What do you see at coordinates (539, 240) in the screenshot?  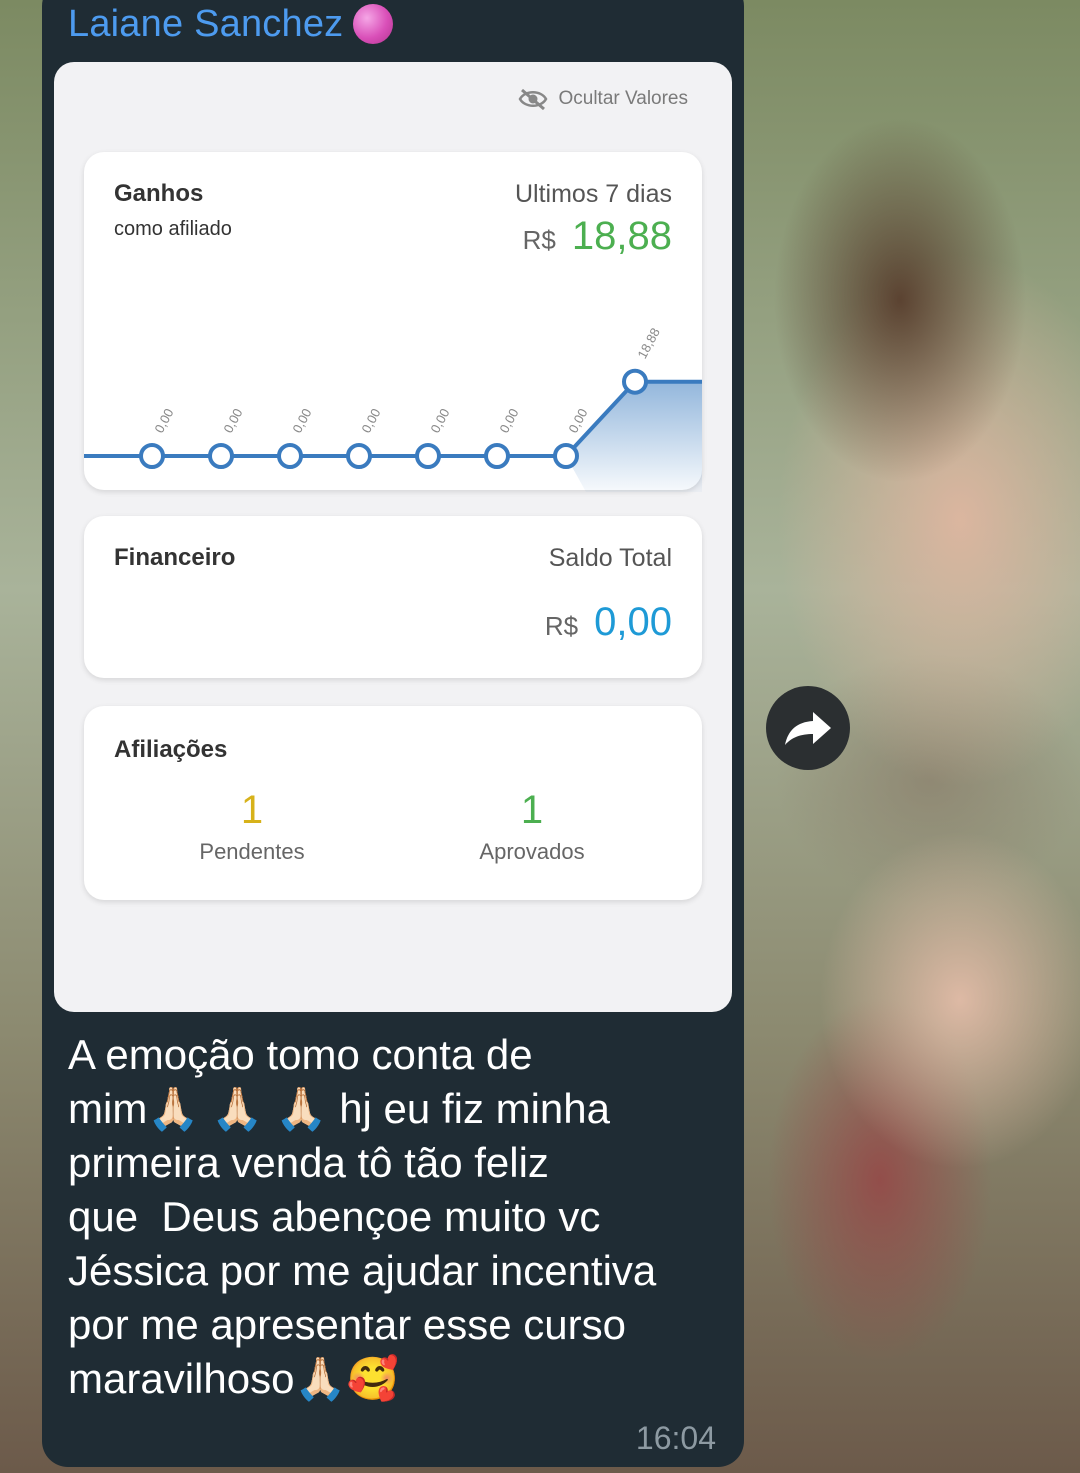 I see `earnings-currency: R$` at bounding box center [539, 240].